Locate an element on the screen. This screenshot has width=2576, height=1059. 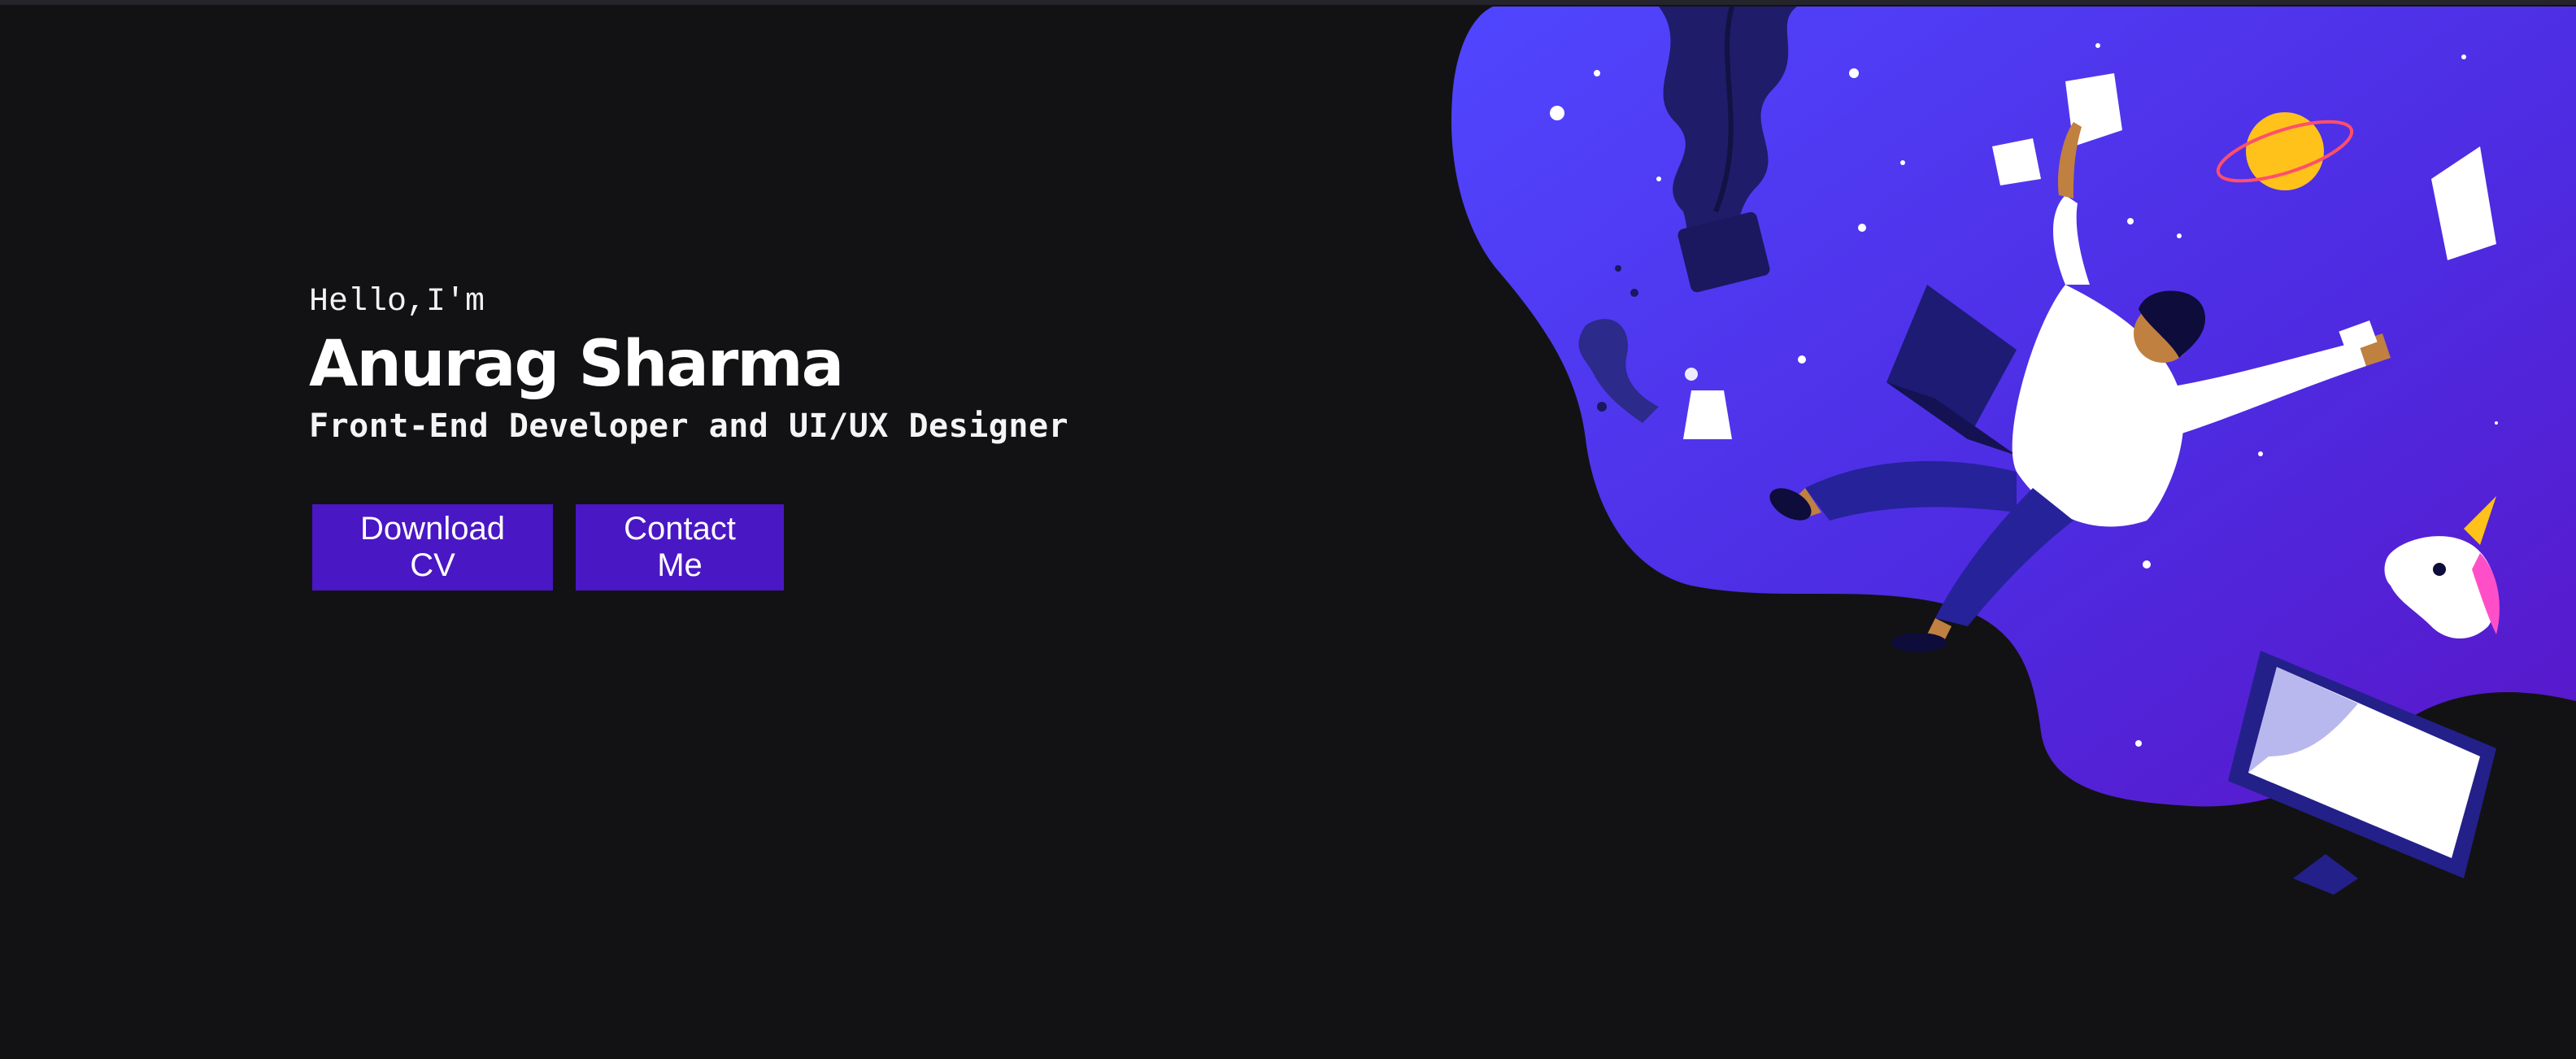
hero-role: Front-End Developer and UI/UX Designer is located at coordinates (689, 426).